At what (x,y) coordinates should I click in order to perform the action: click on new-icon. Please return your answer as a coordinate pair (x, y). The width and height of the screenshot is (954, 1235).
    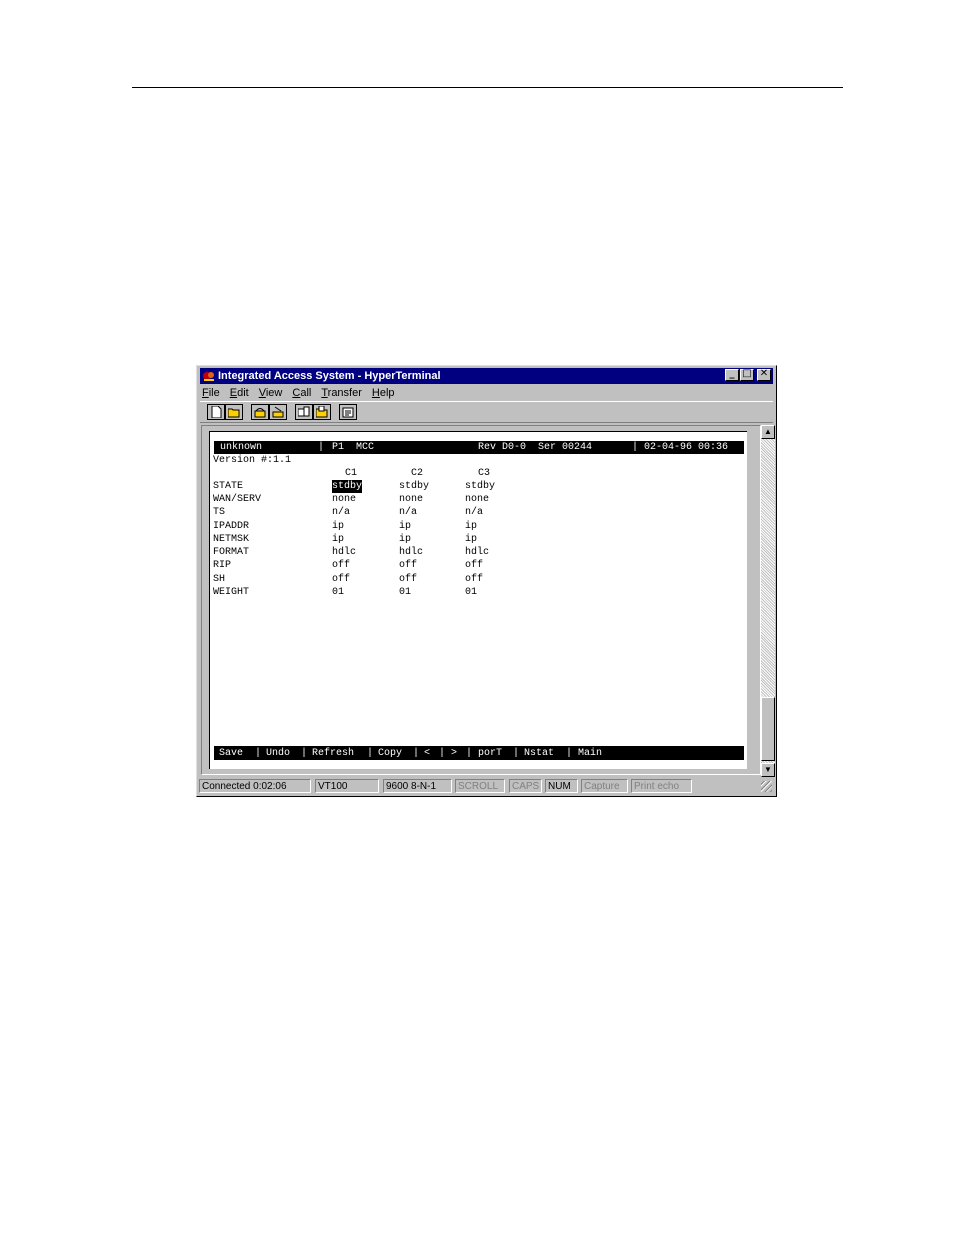
    Looking at the image, I should click on (216, 412).